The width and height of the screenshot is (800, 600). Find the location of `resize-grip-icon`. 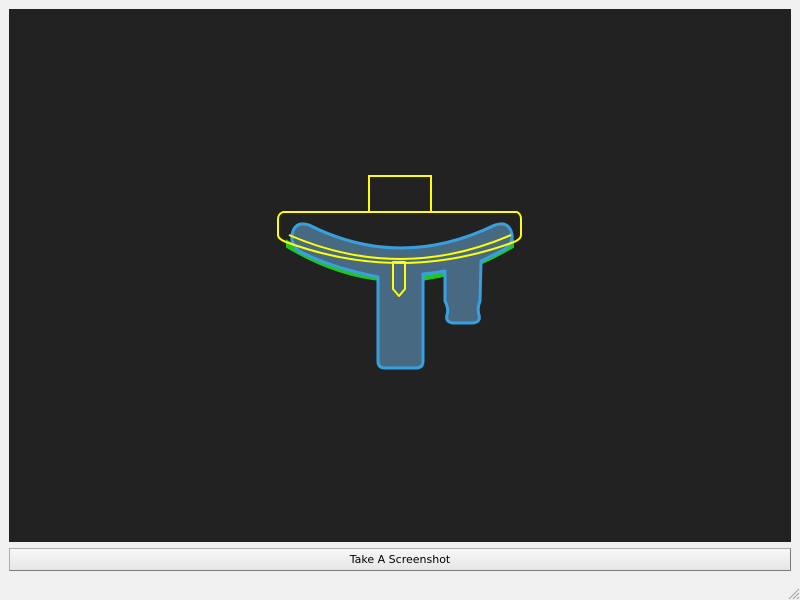

resize-grip-icon is located at coordinates (793, 593).